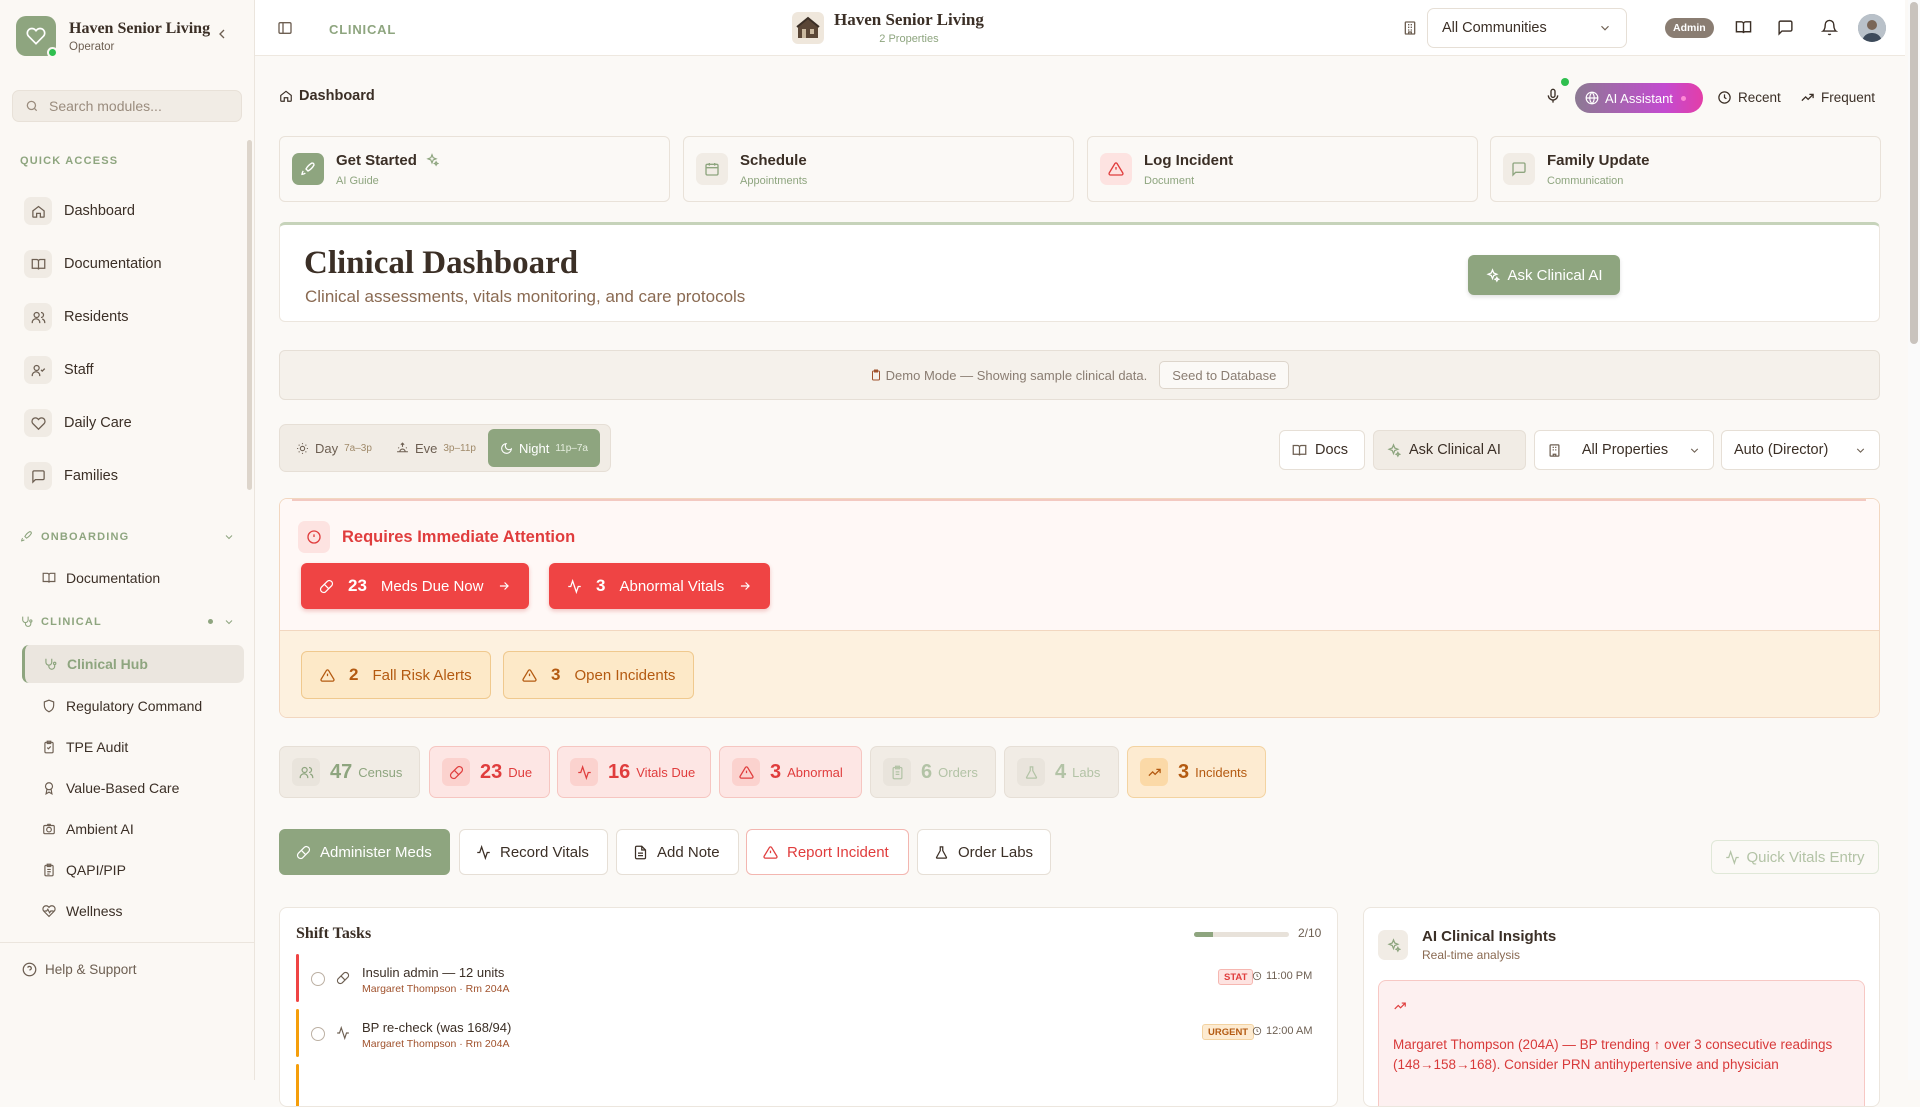 Image resolution: width=1920 pixels, height=1107 pixels. I want to click on building-icon, so click(1554, 450).